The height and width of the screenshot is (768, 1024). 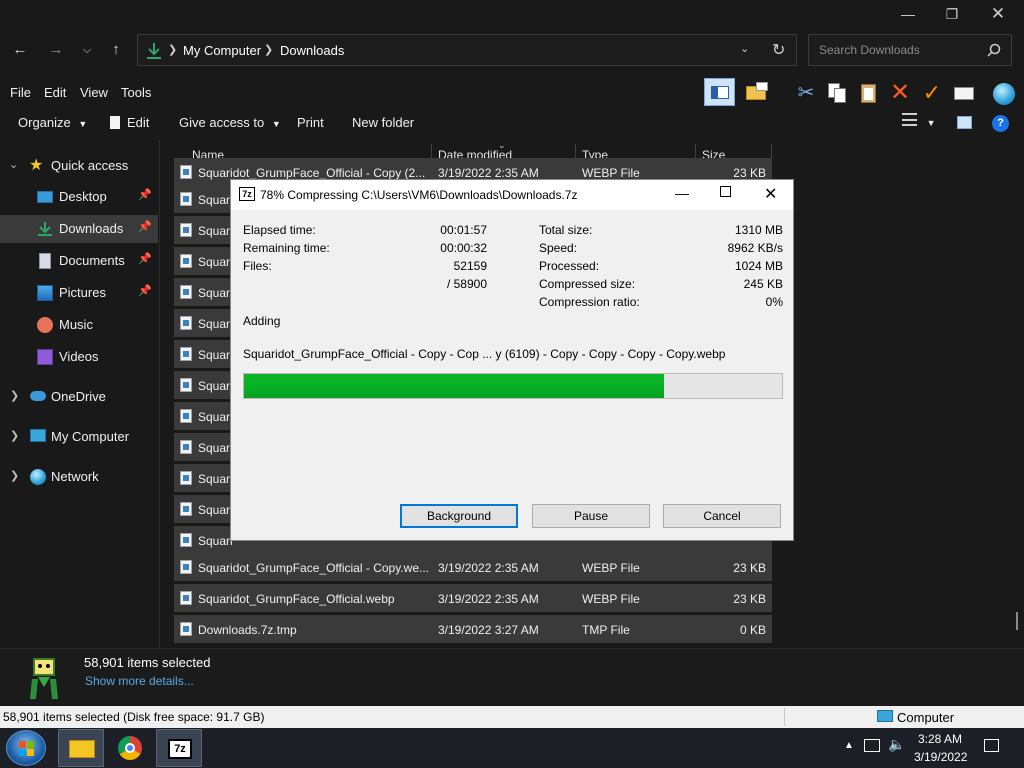 What do you see at coordinates (52, 122) in the screenshot?
I see `organize-button: Organize ▼` at bounding box center [52, 122].